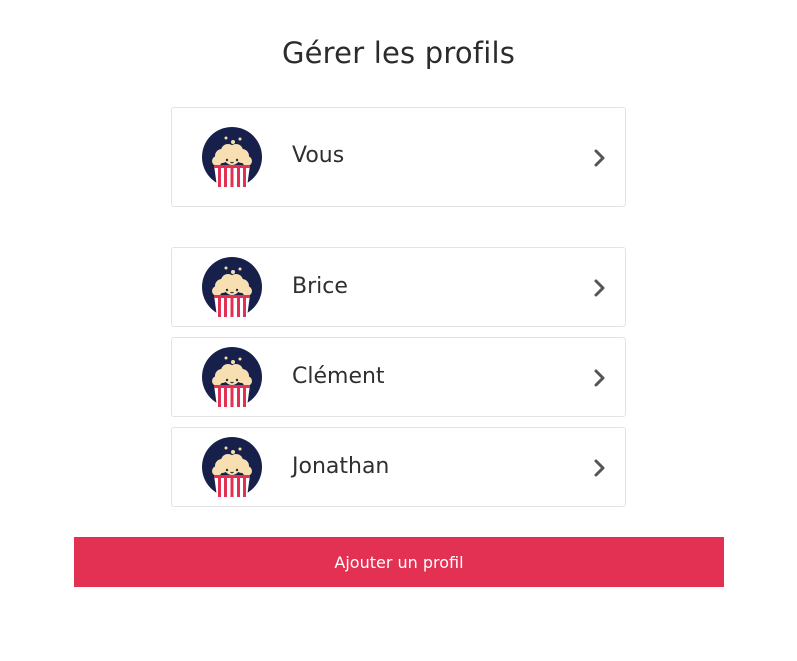 The width and height of the screenshot is (797, 661). What do you see at coordinates (338, 376) in the screenshot?
I see `profile-name: Clément` at bounding box center [338, 376].